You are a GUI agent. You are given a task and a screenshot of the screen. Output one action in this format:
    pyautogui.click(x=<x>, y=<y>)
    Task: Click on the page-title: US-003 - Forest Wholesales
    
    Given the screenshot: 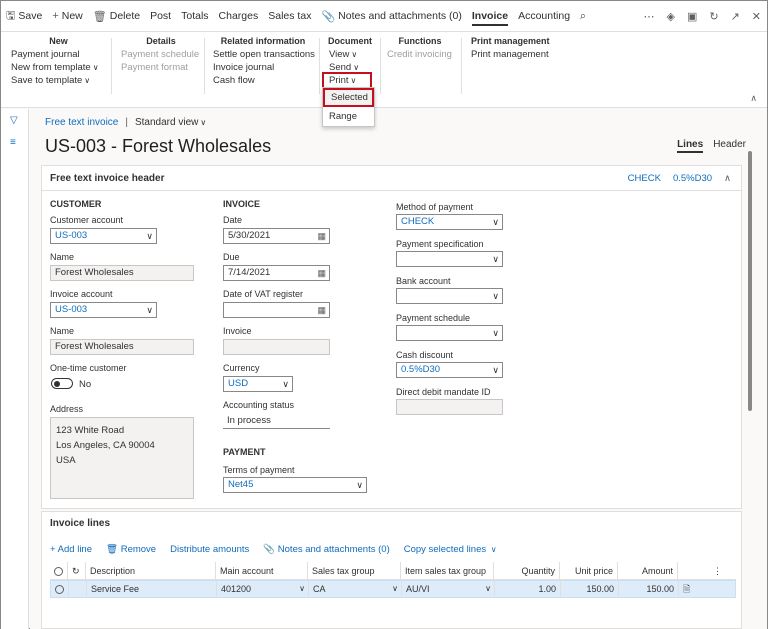 What is the action you would take?
    pyautogui.click(x=158, y=146)
    